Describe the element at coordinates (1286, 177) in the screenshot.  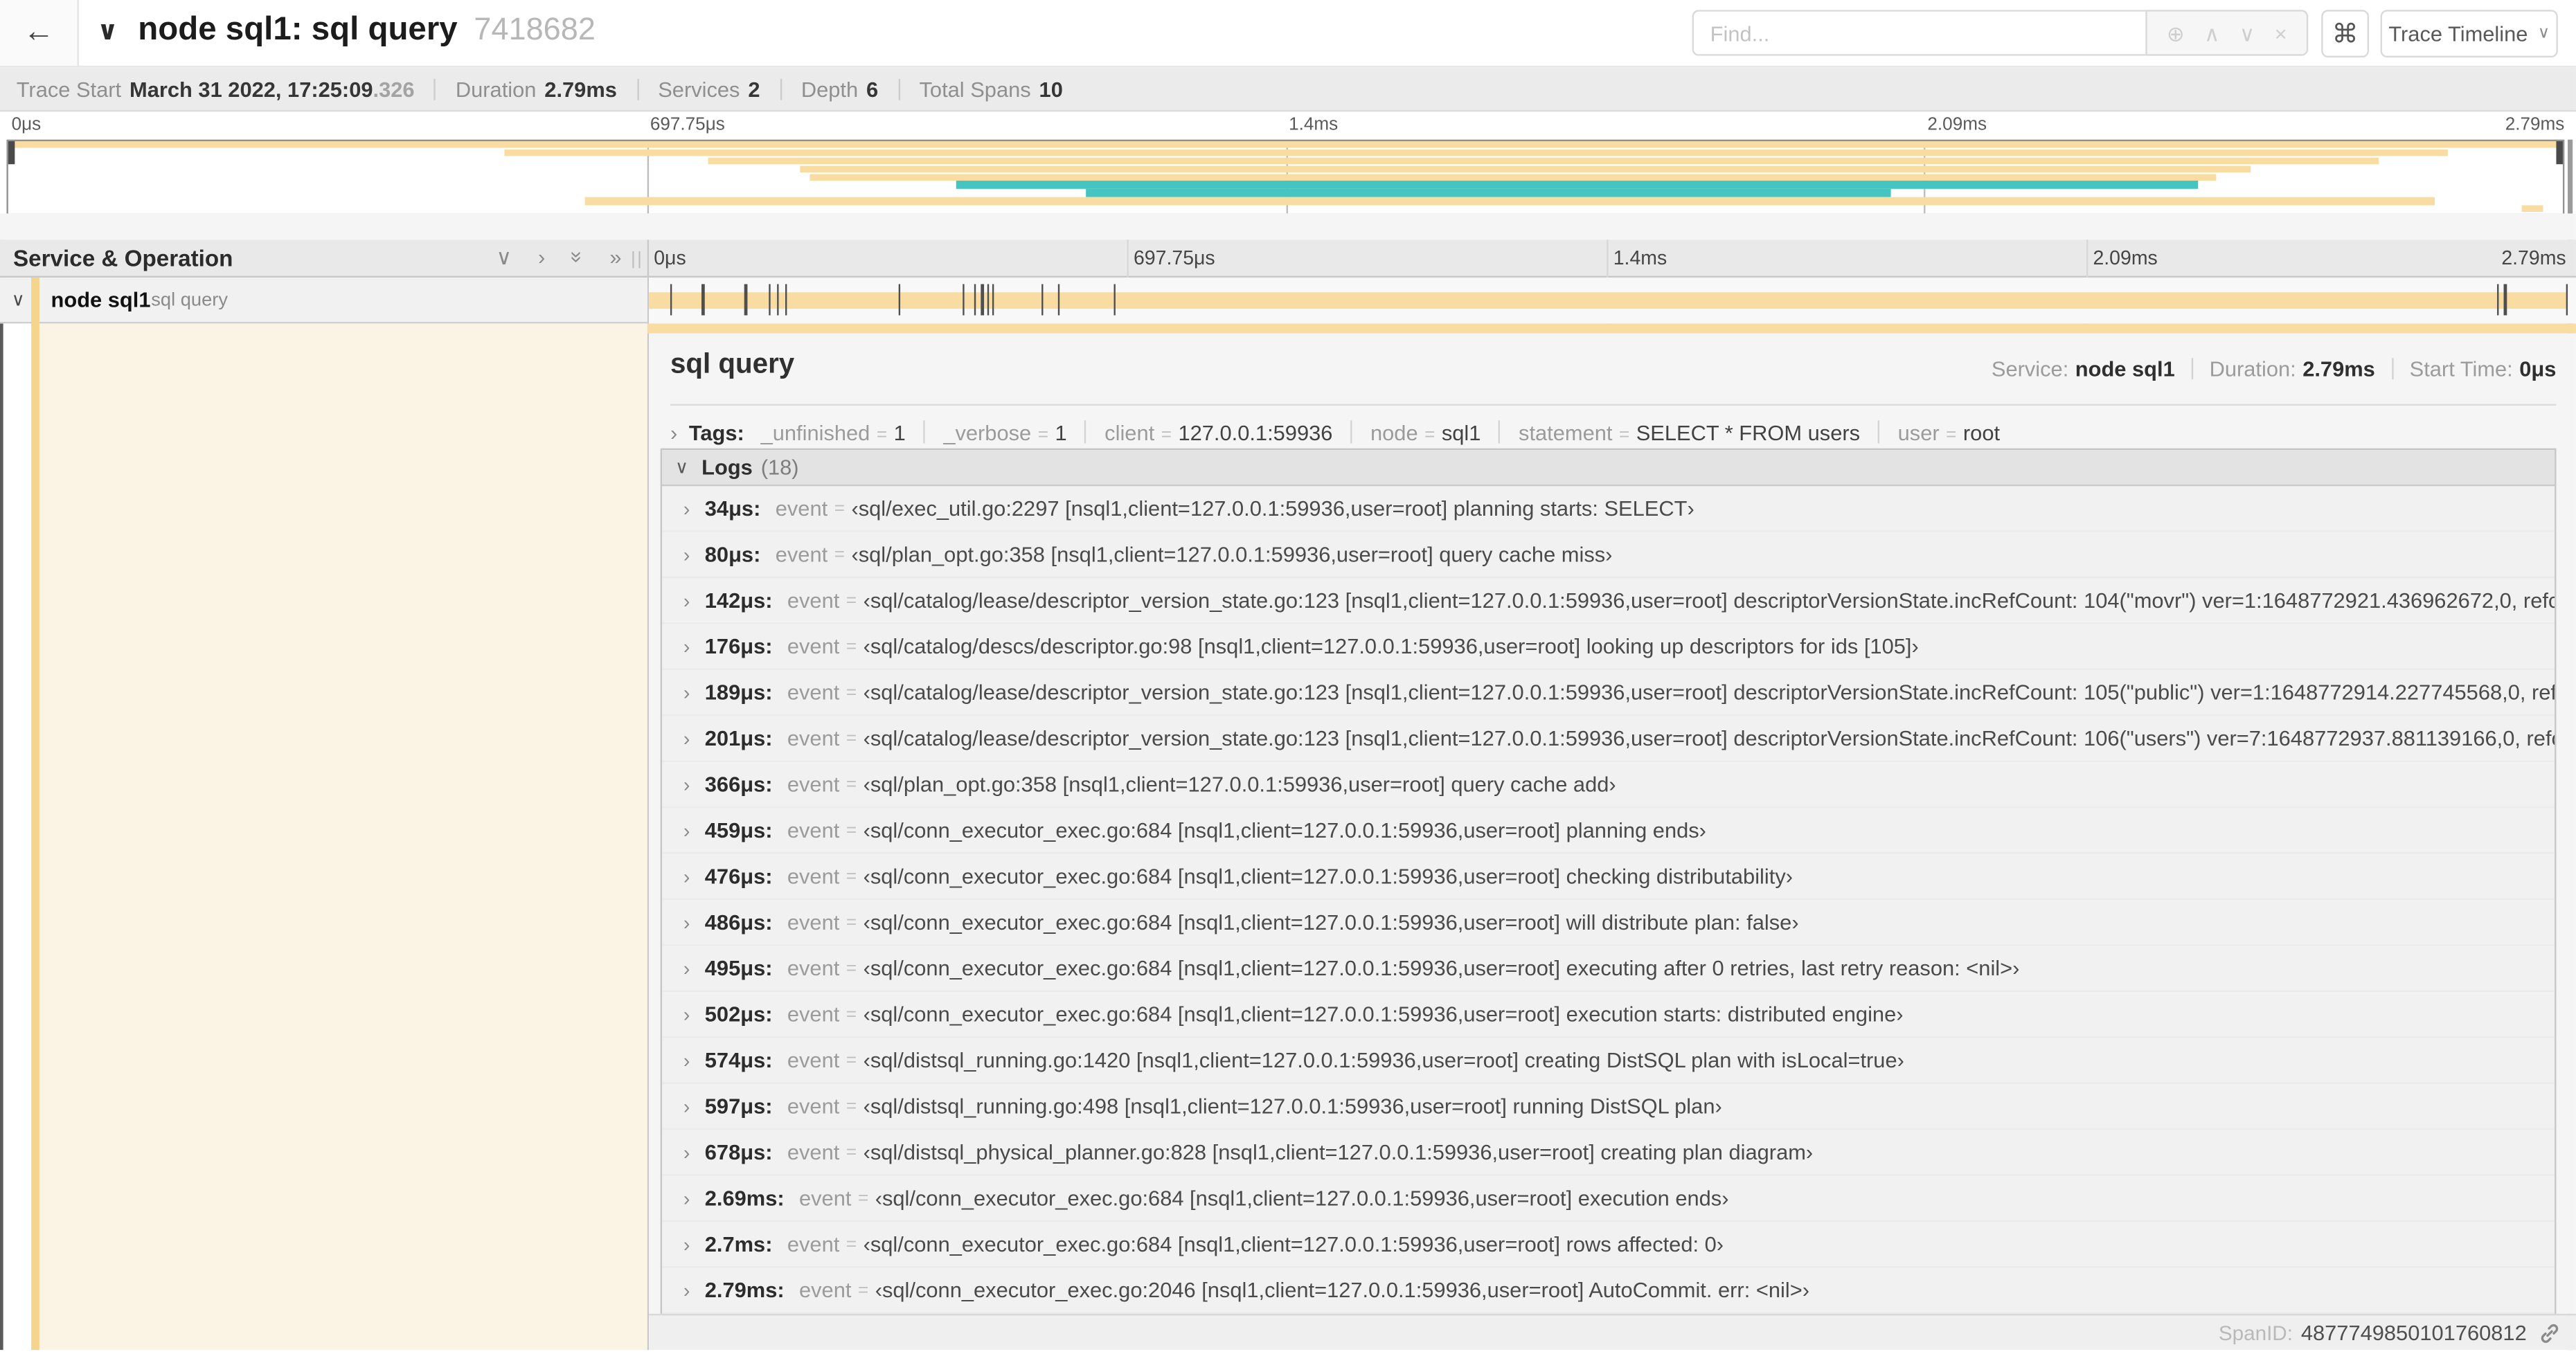
I see `timeline-minimap` at that location.